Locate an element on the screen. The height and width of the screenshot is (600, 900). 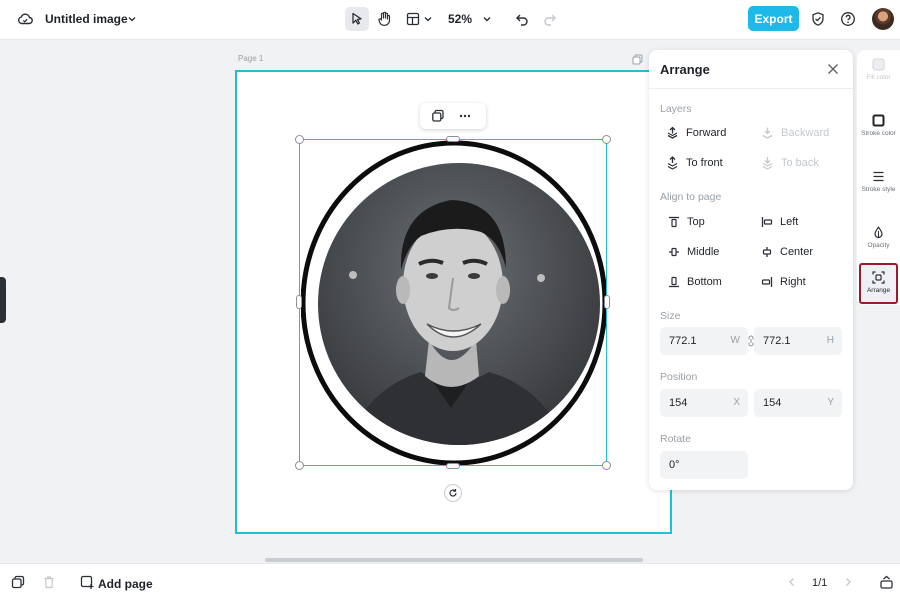
rotate-field: 0° is located at coordinates (704, 465).